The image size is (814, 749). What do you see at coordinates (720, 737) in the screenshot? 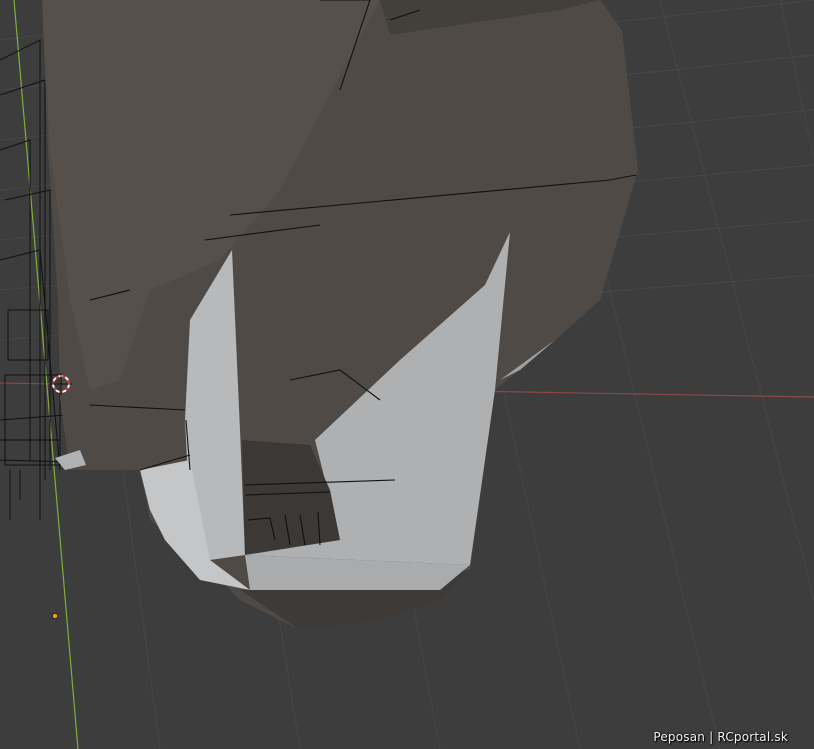
I see `watermark-text: Peposan | RCportal.sk` at bounding box center [720, 737].